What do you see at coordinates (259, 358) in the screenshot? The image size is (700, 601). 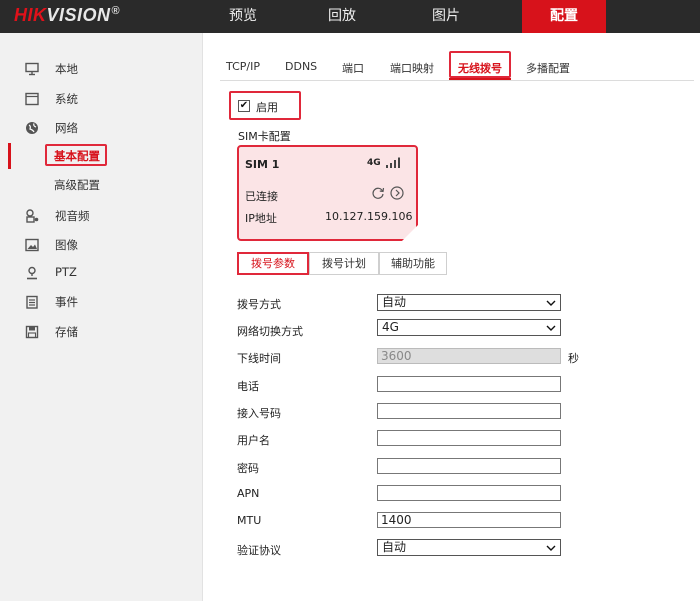 I see `offline-time-label: 下线时间` at bounding box center [259, 358].